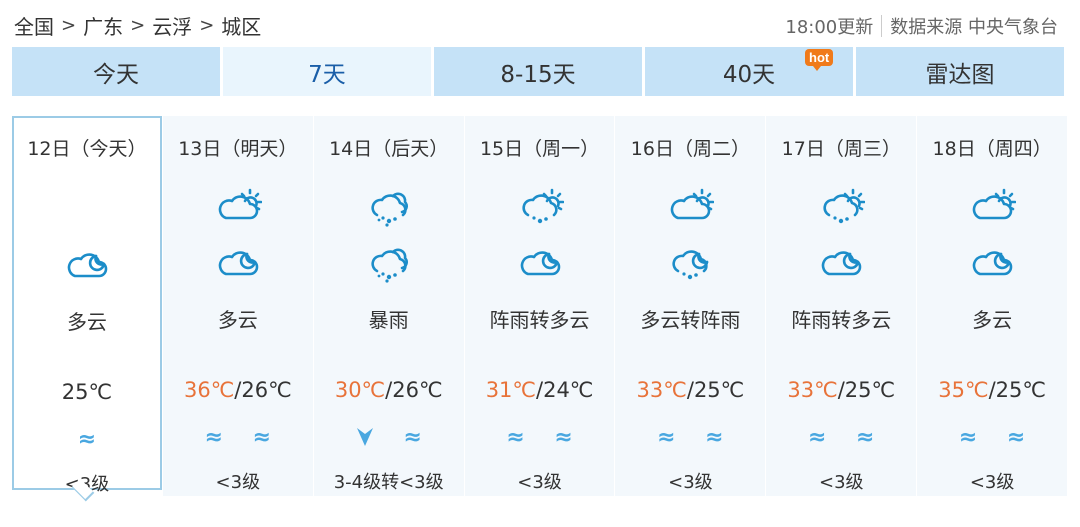 This screenshot has height=527, width=1080. Describe the element at coordinates (539, 306) in the screenshot. I see `day-column-4: 15日（周一） 阵雨转多云 31℃/24℃ ≈ ≈ <3级` at that location.